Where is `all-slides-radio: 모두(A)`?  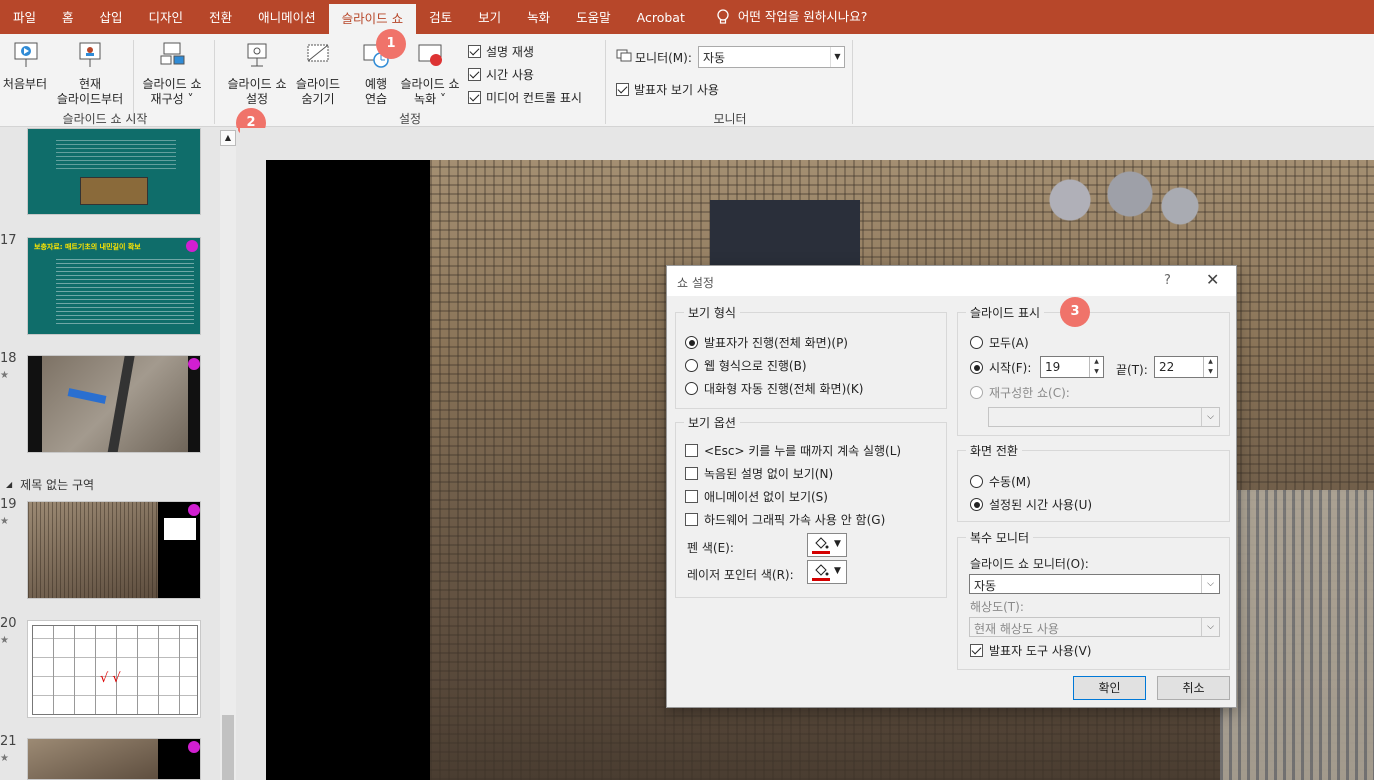
all-slides-radio: 모두(A) is located at coordinates (999, 342).